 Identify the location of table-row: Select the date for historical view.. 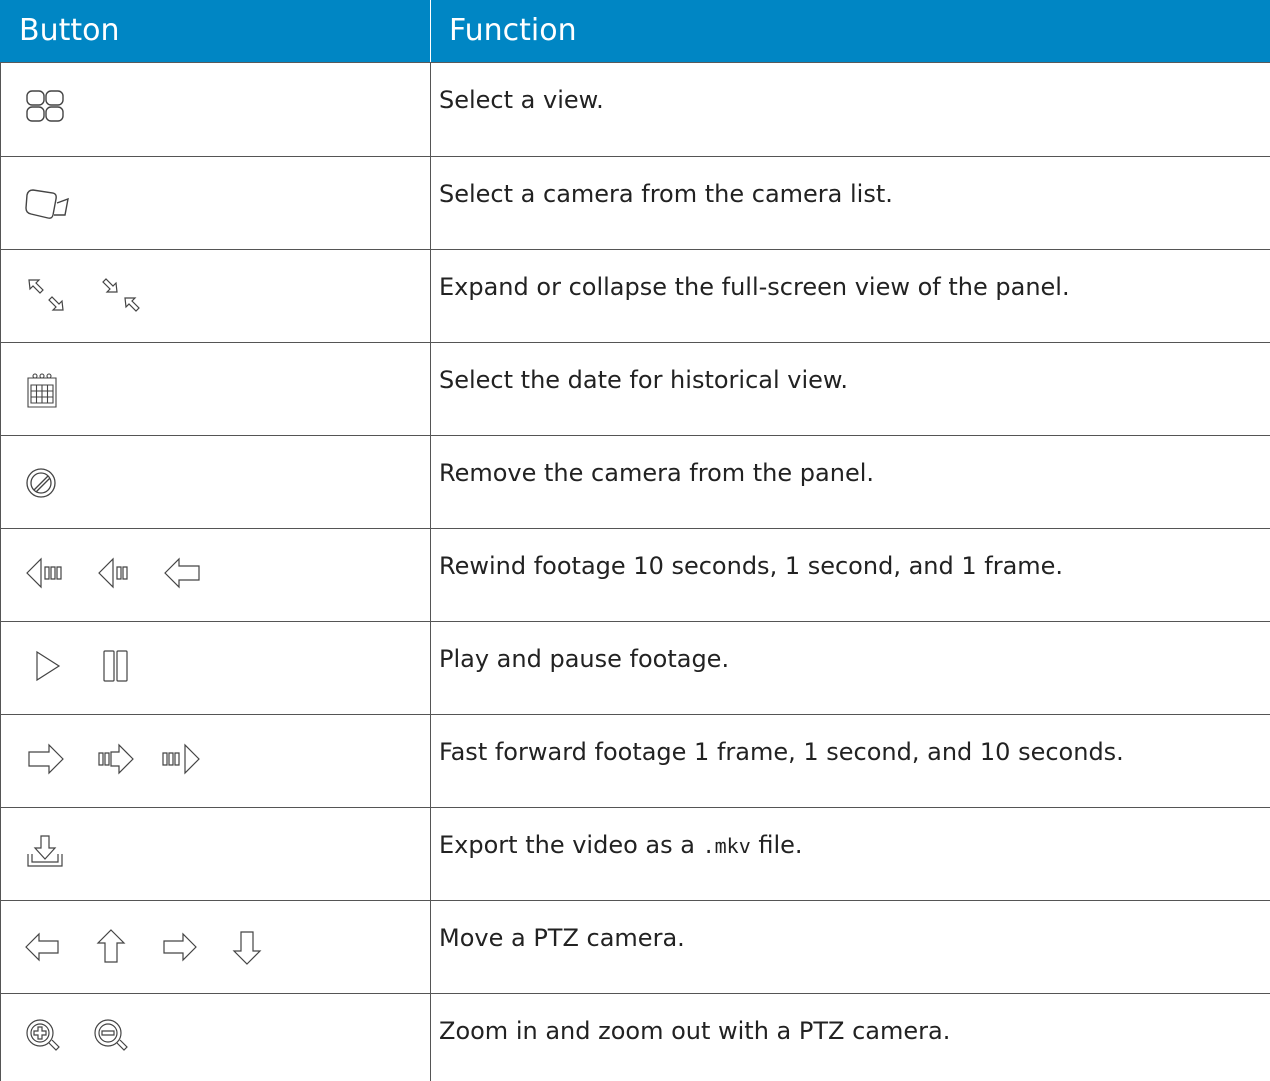
(635, 388).